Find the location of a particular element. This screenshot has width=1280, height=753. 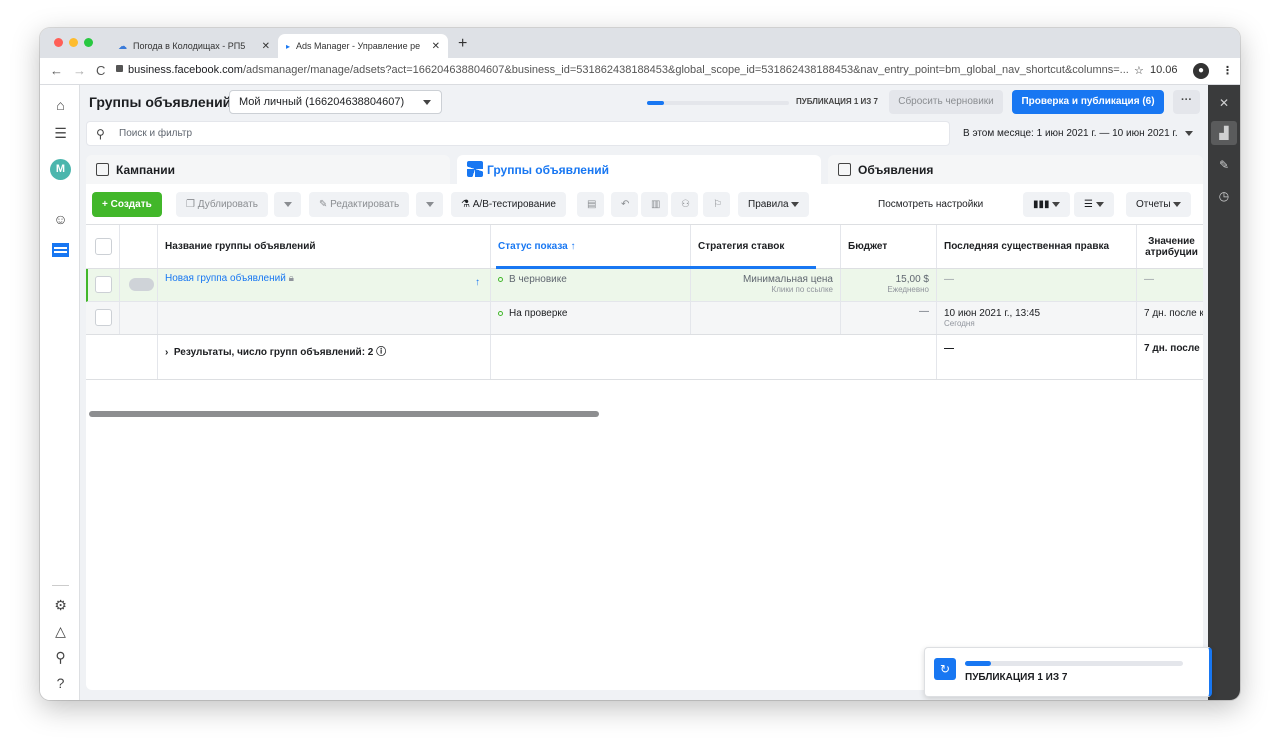

row-status-cell: На проверке is located at coordinates (591, 318).